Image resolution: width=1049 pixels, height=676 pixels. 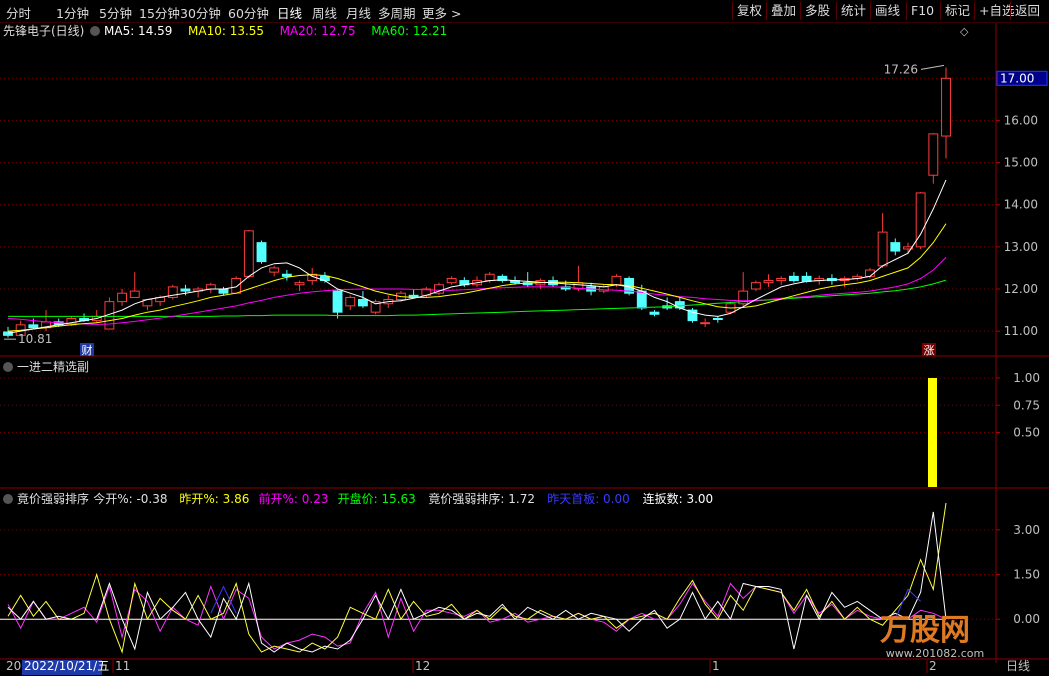 I want to click on sub1-tick-label-0: 1.00, so click(x=1026, y=378).